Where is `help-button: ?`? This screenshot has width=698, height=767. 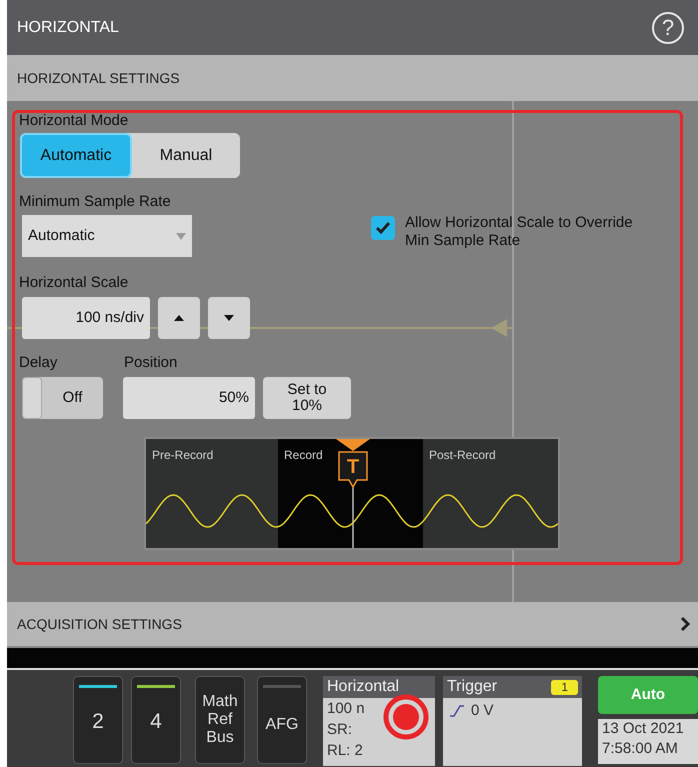 help-button: ? is located at coordinates (668, 28).